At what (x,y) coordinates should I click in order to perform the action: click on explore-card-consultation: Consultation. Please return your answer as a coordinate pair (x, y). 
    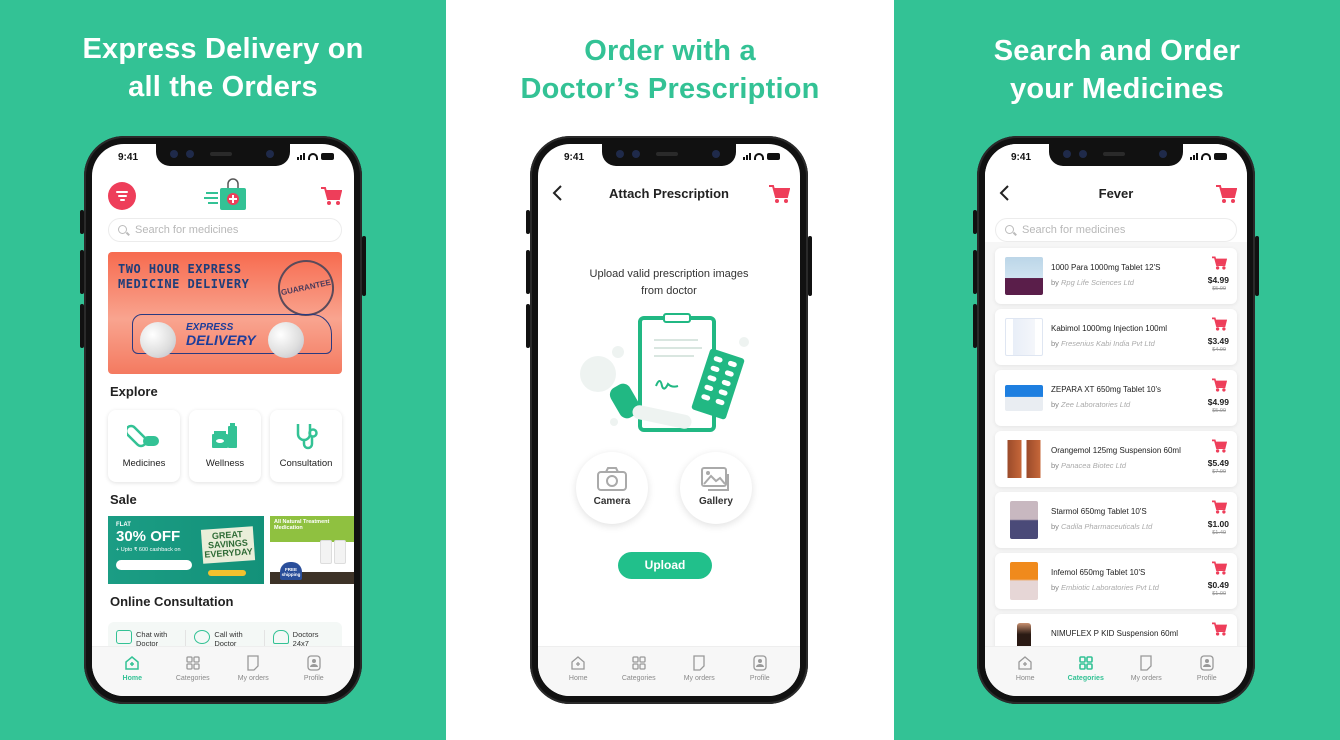
    Looking at the image, I should click on (306, 446).